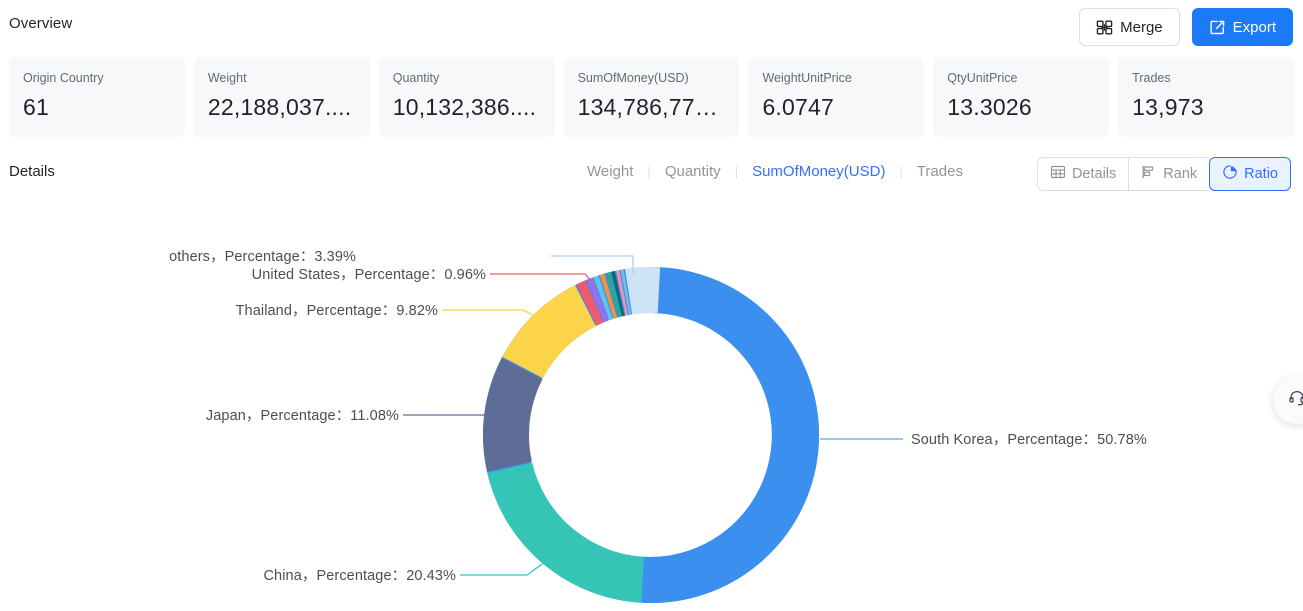 This screenshot has height=611, width=1303. Describe the element at coordinates (1029, 440) in the screenshot. I see `callout-label-south-korea: South Korea，Percentage：50.78%` at that location.